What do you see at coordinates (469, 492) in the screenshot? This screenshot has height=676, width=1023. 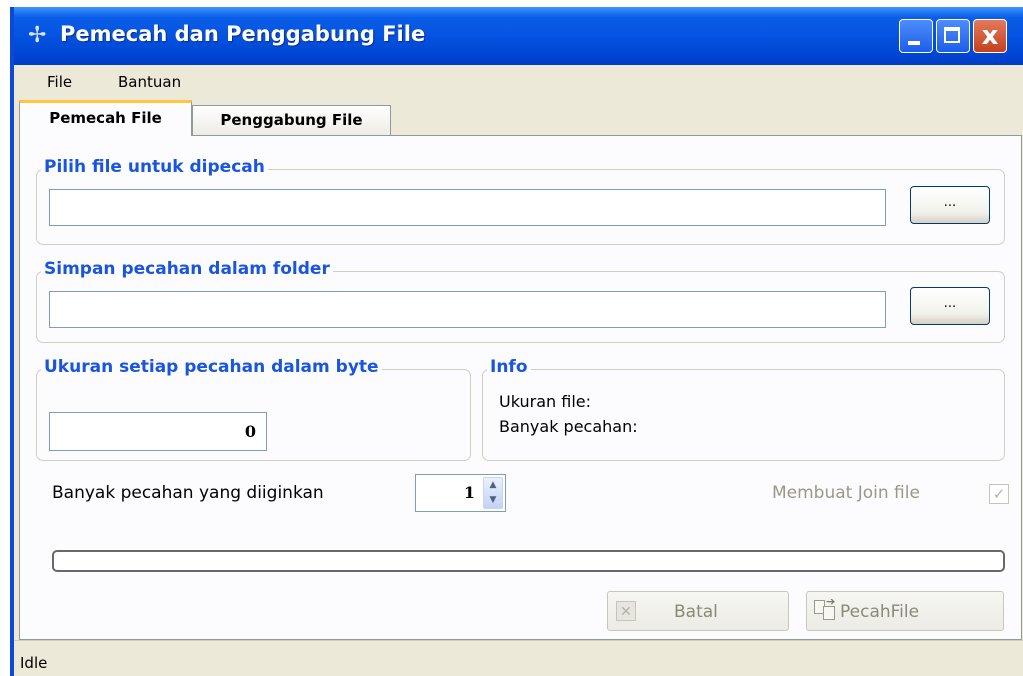 I see `pieces-value: 1` at bounding box center [469, 492].